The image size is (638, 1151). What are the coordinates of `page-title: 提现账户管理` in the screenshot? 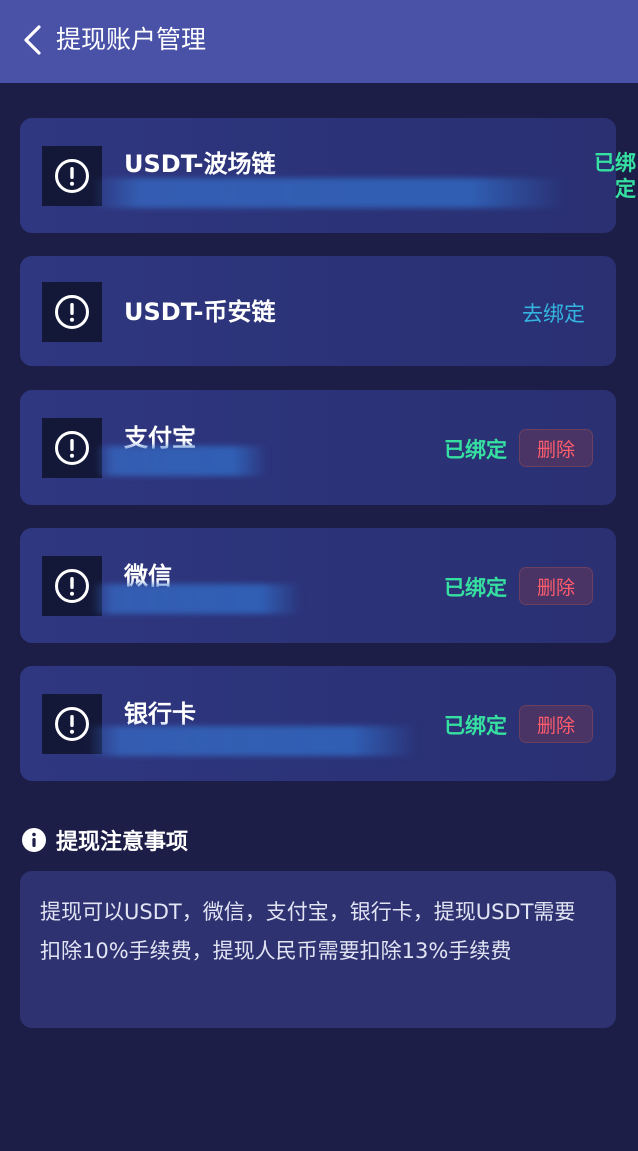 It's located at (131, 39).